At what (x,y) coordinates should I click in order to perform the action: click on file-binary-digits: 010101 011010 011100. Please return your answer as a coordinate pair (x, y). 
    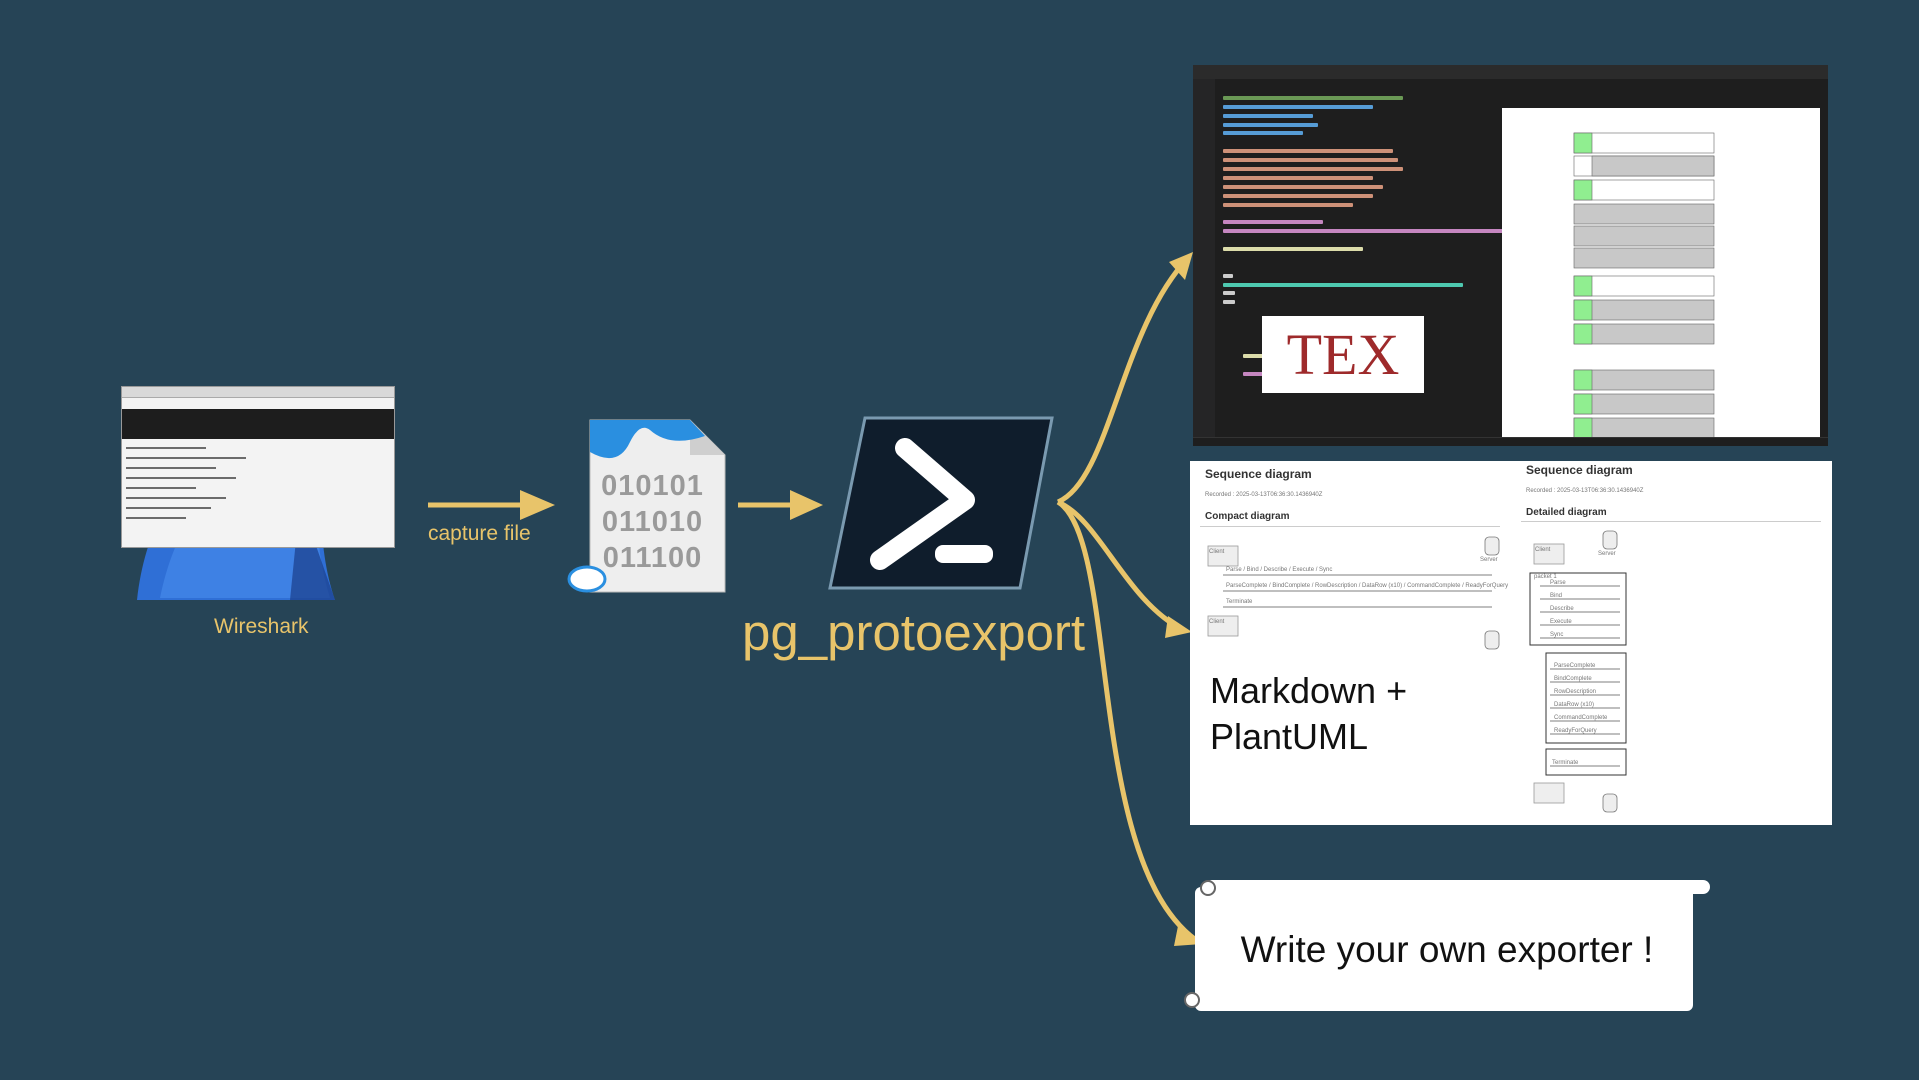
    Looking at the image, I should click on (652, 522).